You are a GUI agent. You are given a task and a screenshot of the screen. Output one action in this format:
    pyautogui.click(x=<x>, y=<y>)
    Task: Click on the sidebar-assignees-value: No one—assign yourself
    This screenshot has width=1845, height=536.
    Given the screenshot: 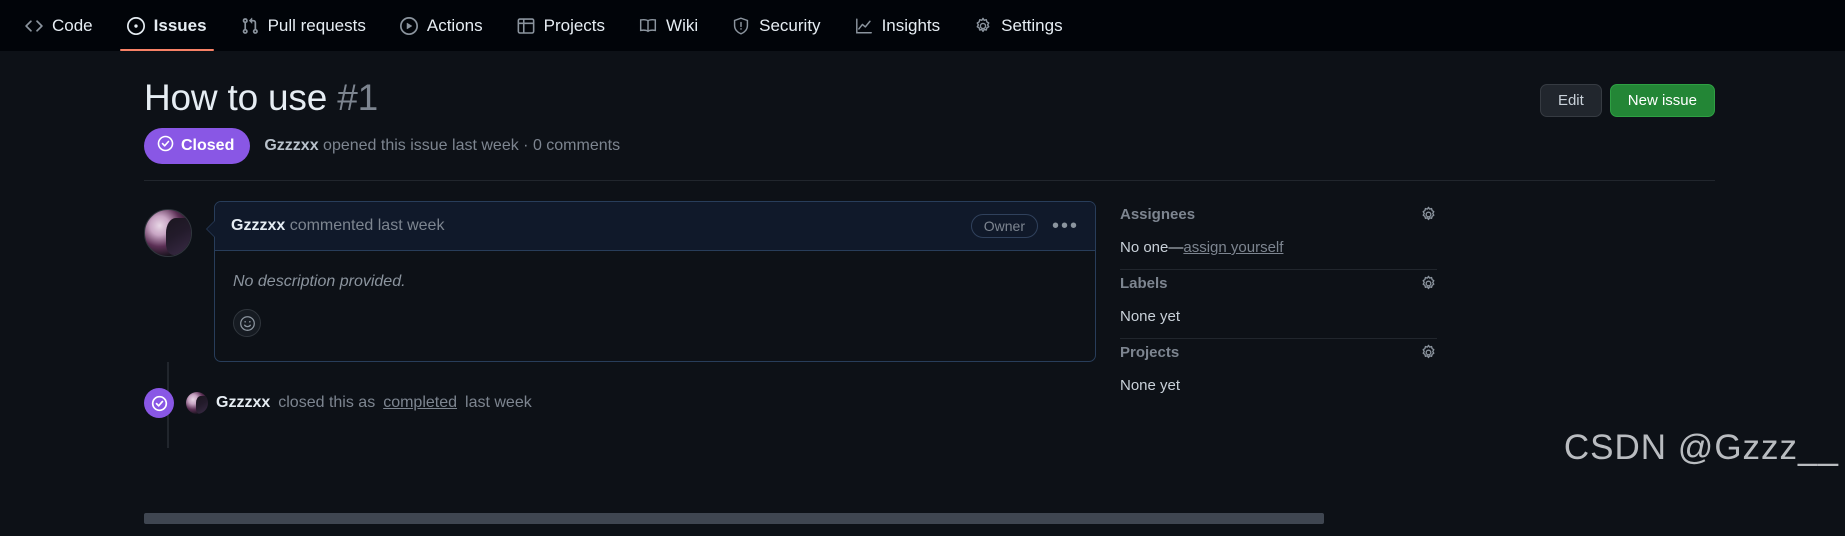 What is the action you would take?
    pyautogui.click(x=1278, y=247)
    